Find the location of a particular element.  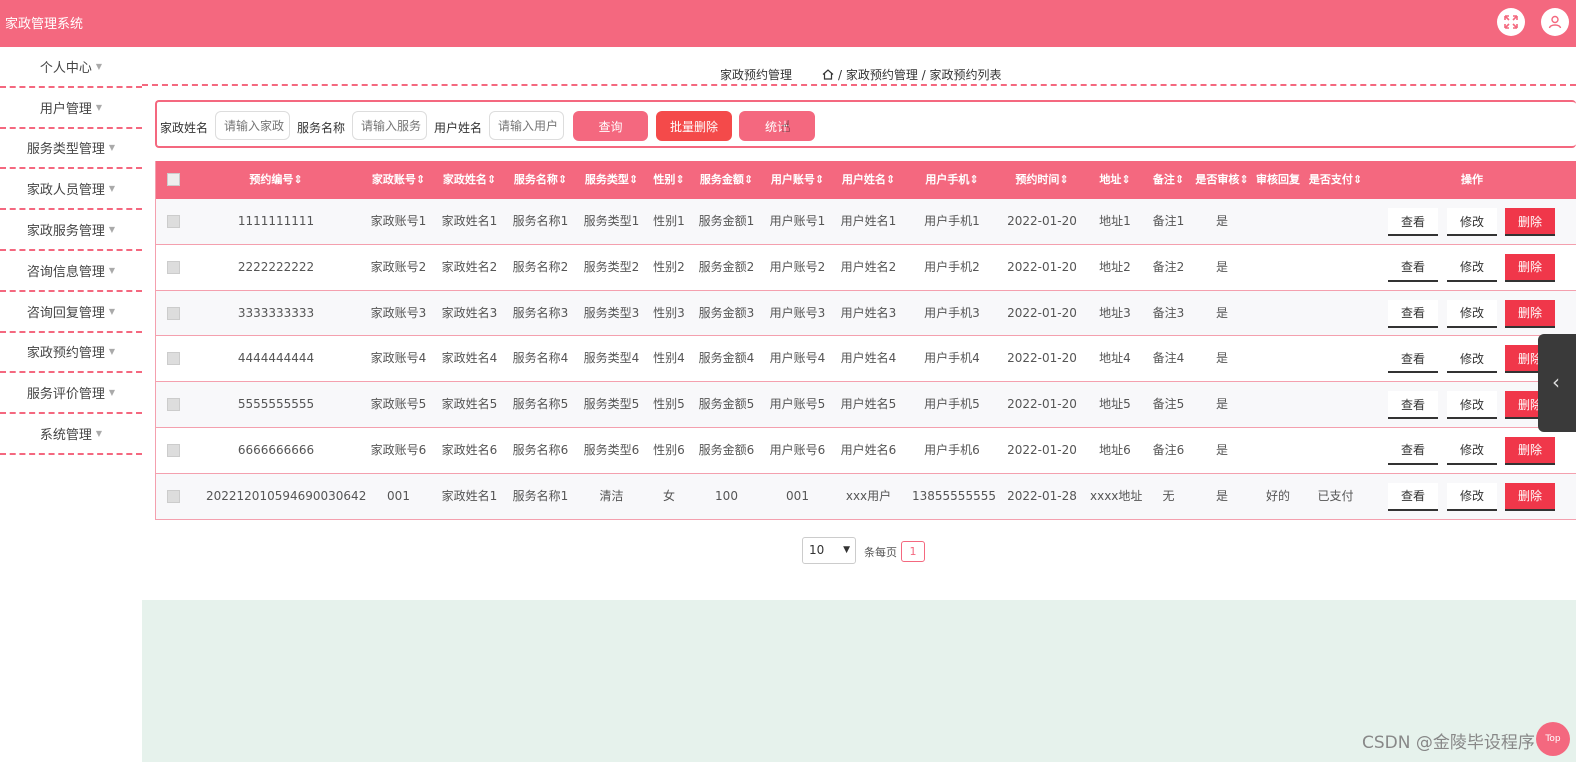

col-gender: 性别⇕ is located at coordinates (669, 180).